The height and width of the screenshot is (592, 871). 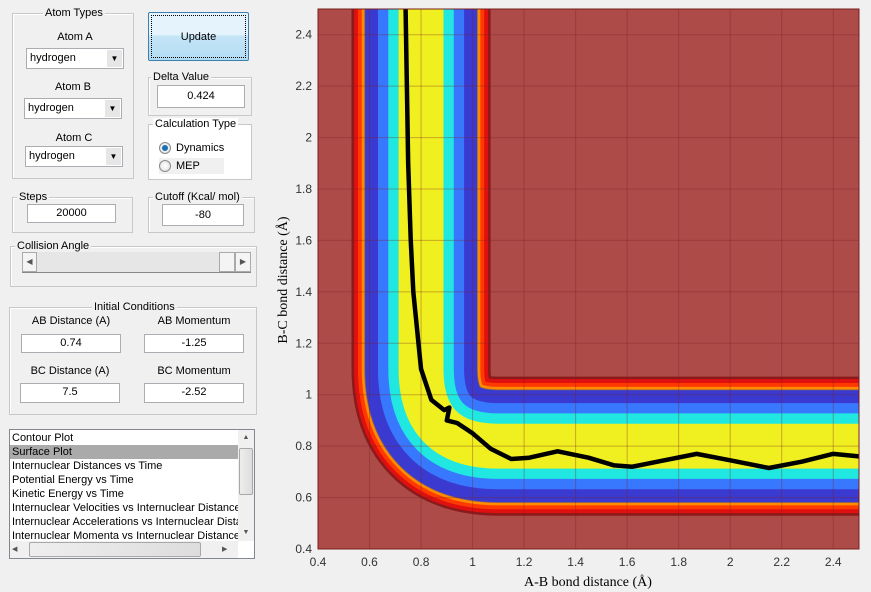 What do you see at coordinates (303, 292) in the screenshot?
I see `y-tick-label: 1.4` at bounding box center [303, 292].